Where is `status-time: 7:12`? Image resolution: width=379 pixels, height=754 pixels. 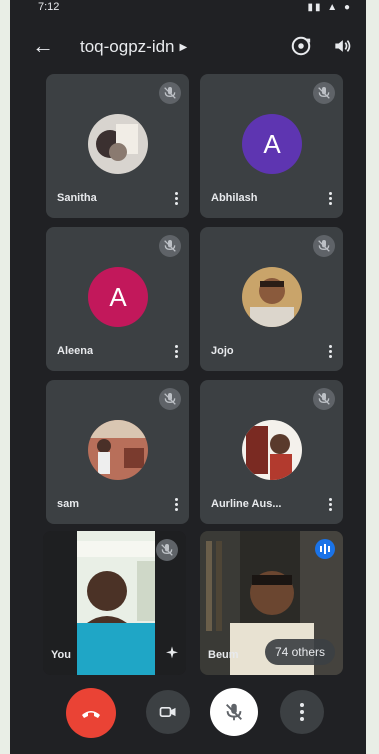
status-time: 7:12 is located at coordinates (49, 7).